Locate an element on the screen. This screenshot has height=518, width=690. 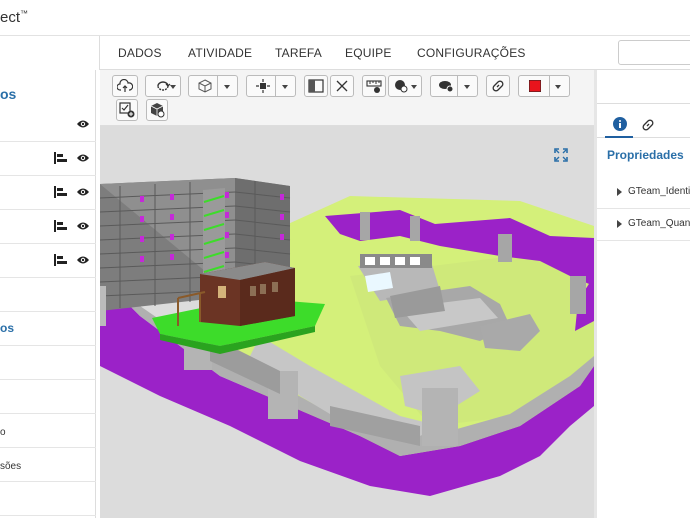
measure-button is located at coordinates (374, 86).